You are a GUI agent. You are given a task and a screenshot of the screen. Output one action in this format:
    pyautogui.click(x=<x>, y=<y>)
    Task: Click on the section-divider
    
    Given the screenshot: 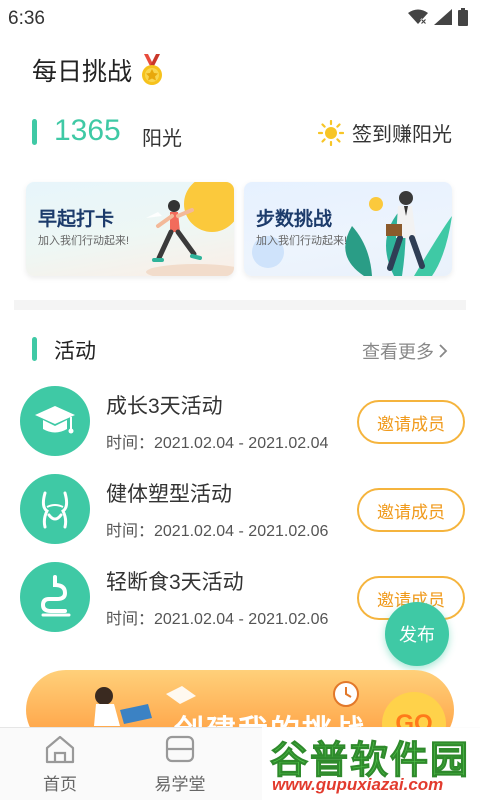 What is the action you would take?
    pyautogui.click(x=240, y=305)
    